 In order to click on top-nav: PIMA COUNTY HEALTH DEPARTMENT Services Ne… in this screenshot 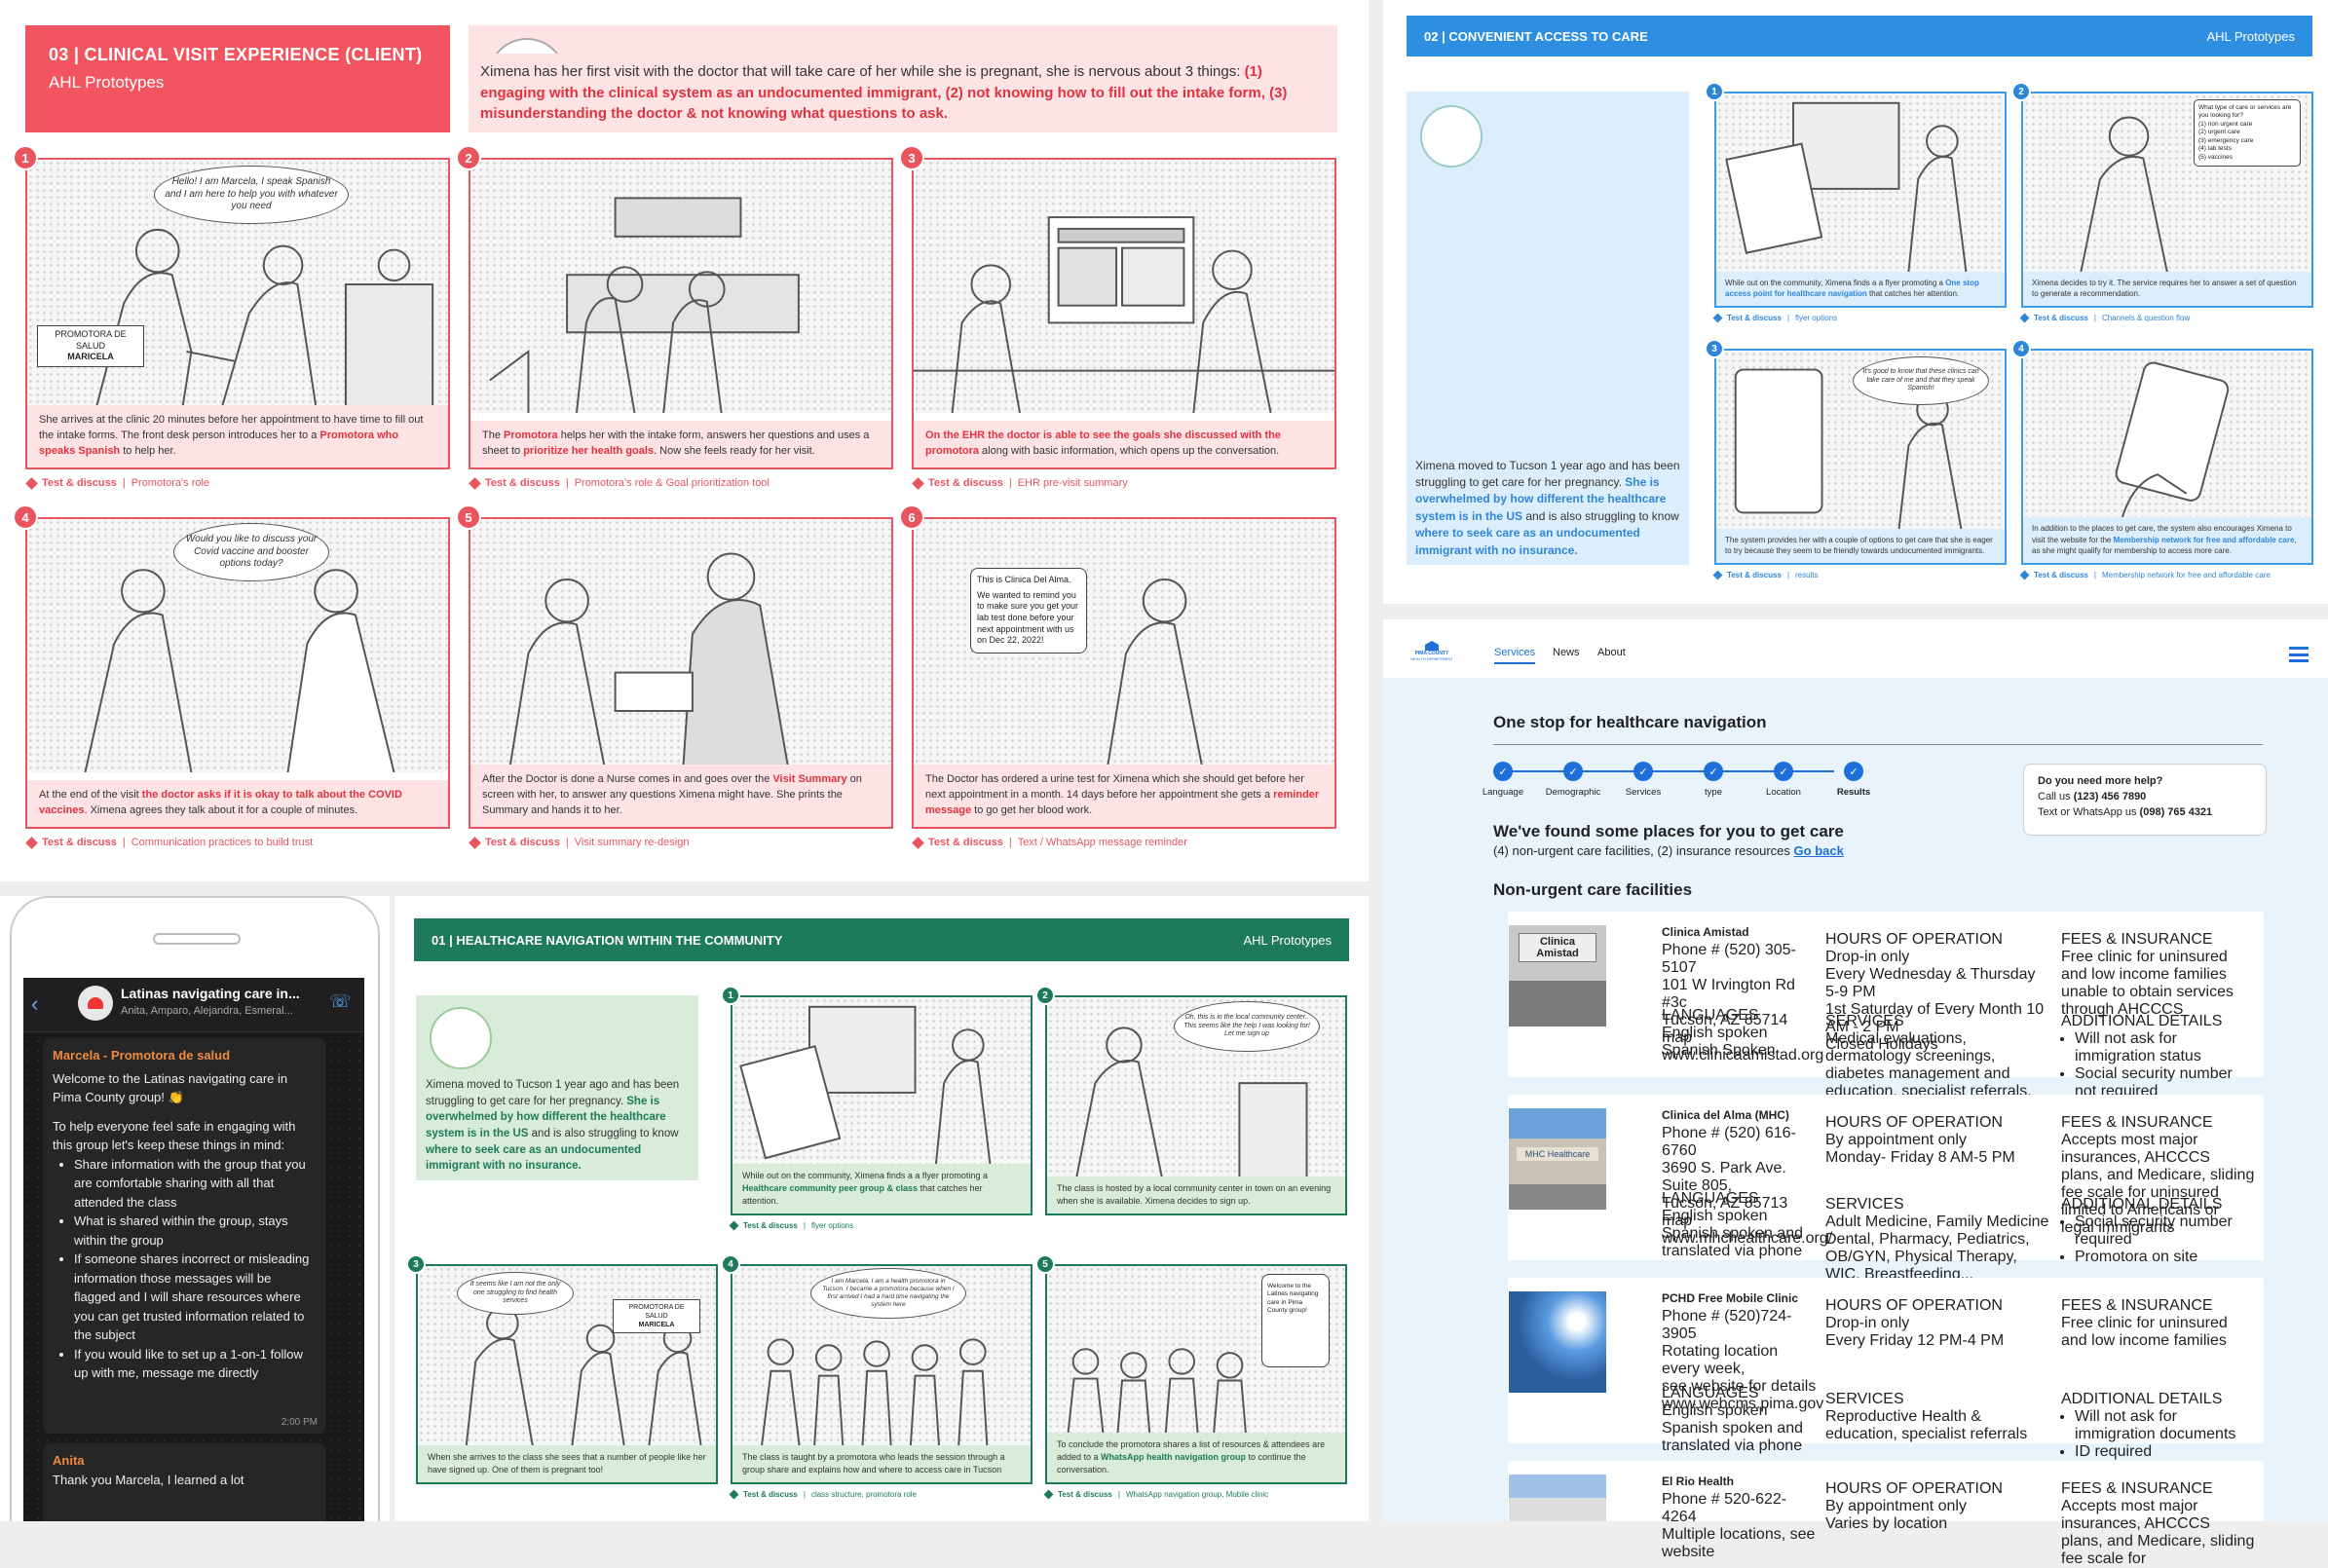, I will do `click(1855, 648)`.